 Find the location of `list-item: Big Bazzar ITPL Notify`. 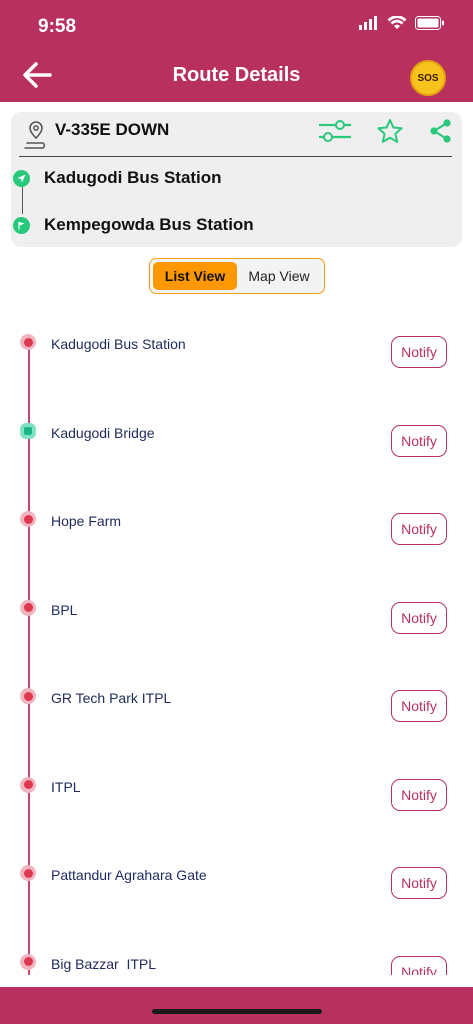

list-item: Big Bazzar ITPL Notify is located at coordinates (236, 947).